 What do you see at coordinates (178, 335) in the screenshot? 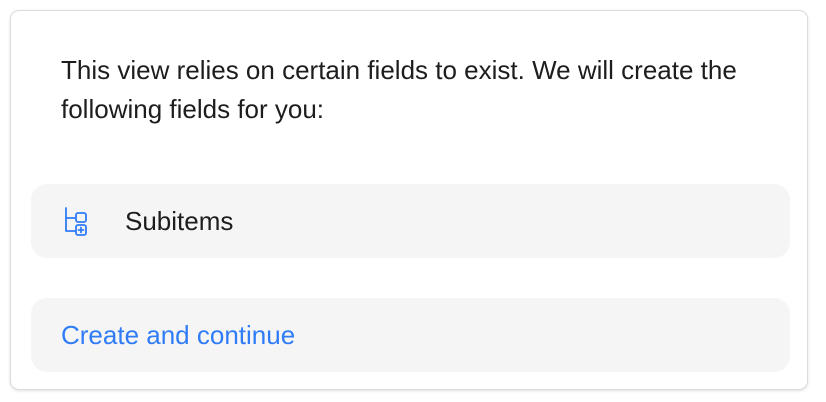
I see `create-and-continue-label: Create and continue` at bounding box center [178, 335].